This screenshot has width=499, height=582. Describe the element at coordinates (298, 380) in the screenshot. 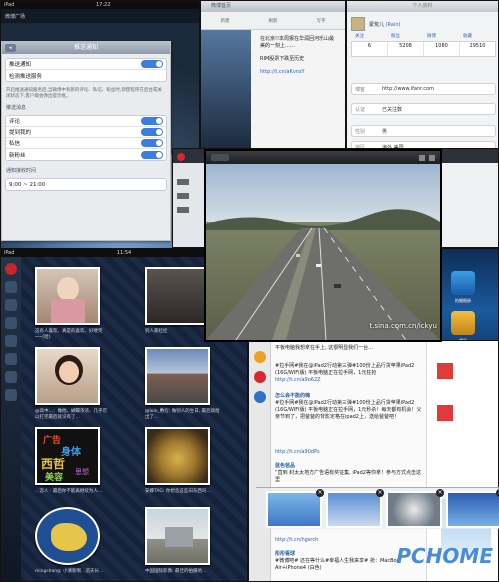

I see `post-link: http://t.cn/a9o62Z` at that location.